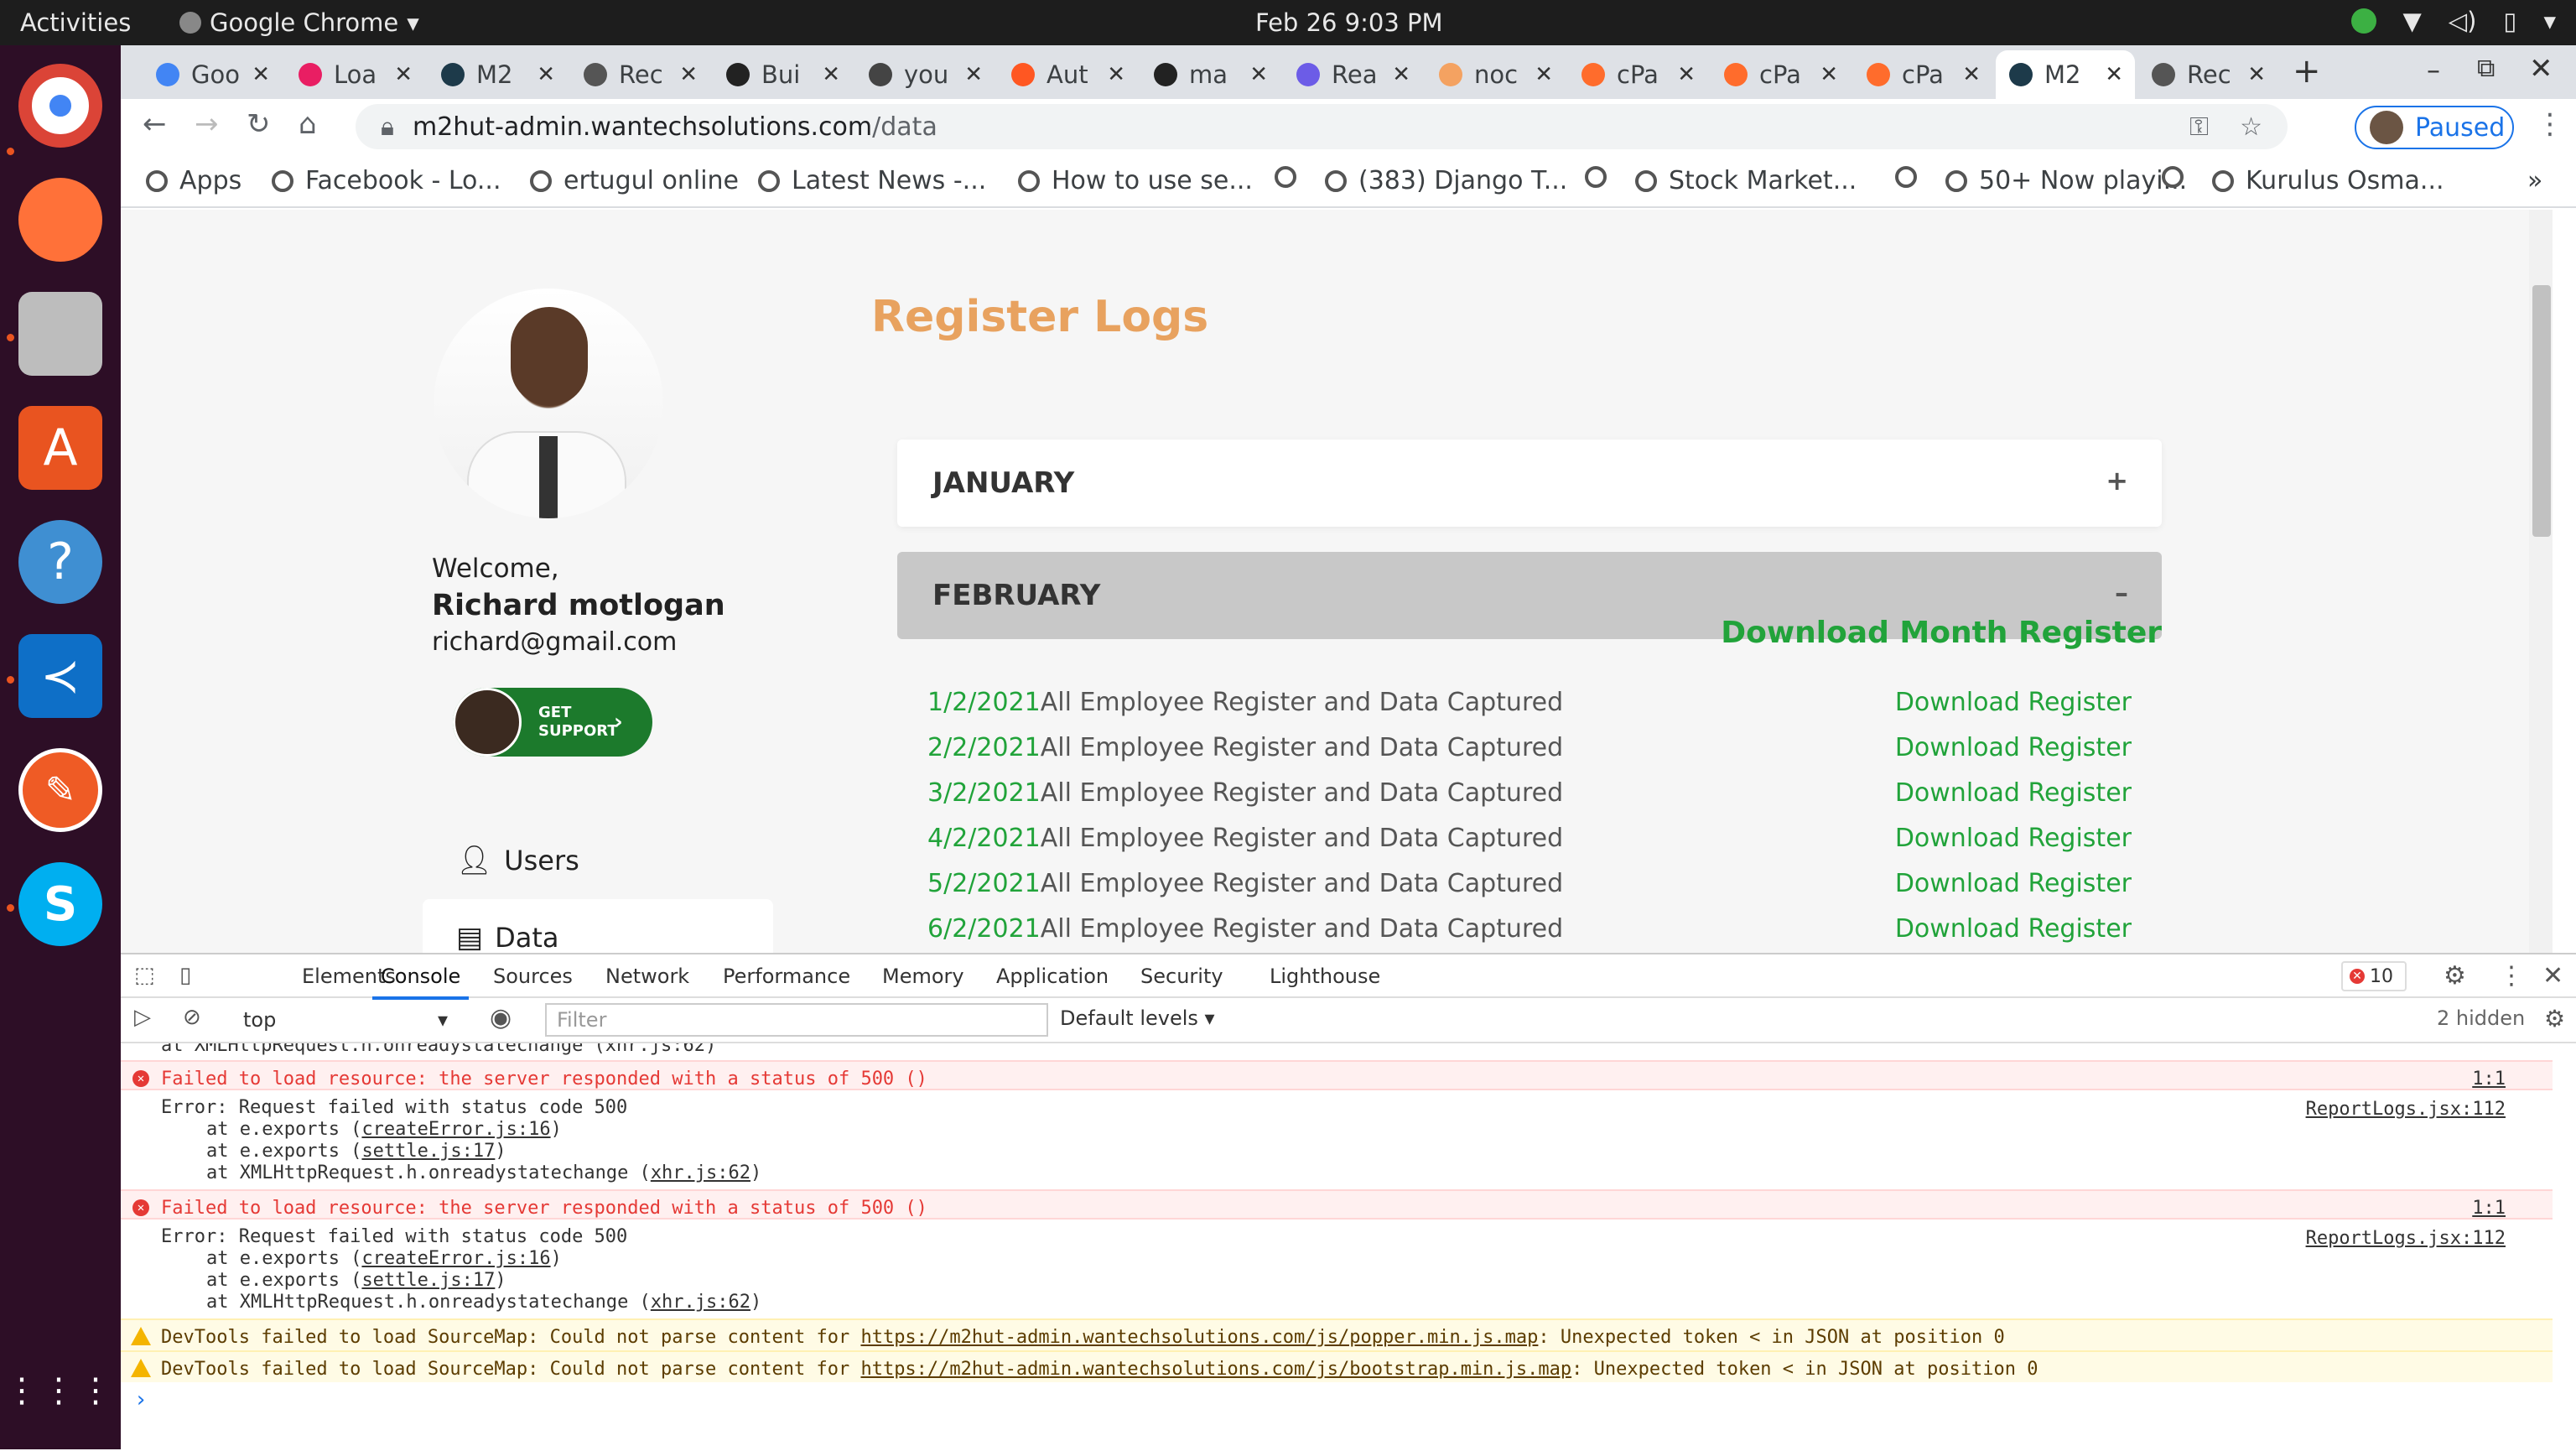  Describe the element at coordinates (639, 74) in the screenshot. I see `tab-3: Rec ✕` at that location.